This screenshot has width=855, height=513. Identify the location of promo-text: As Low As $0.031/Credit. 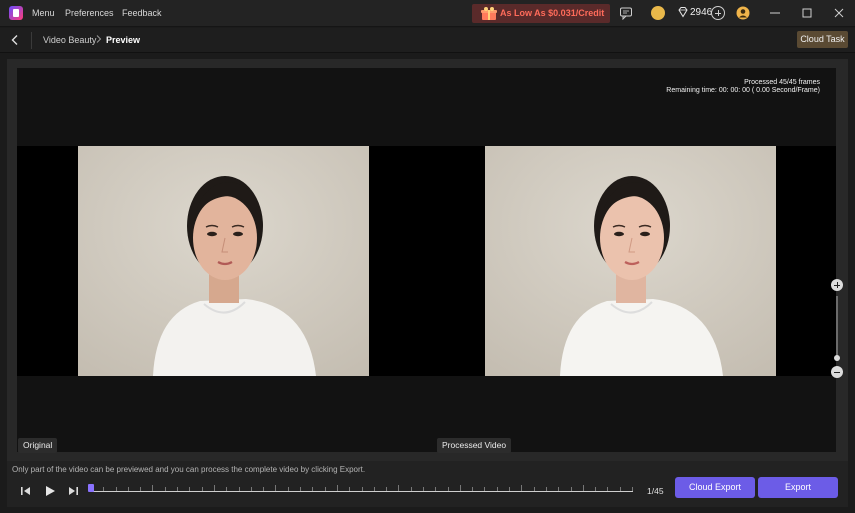
(552, 13).